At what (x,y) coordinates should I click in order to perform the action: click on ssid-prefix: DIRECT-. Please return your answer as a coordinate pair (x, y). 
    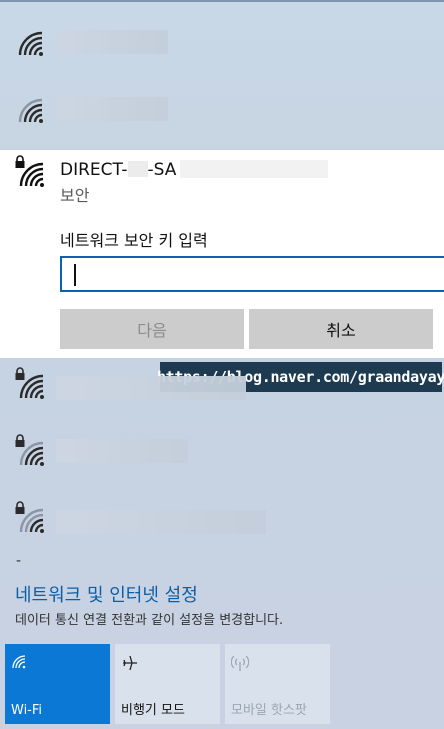
    Looking at the image, I should click on (94, 170).